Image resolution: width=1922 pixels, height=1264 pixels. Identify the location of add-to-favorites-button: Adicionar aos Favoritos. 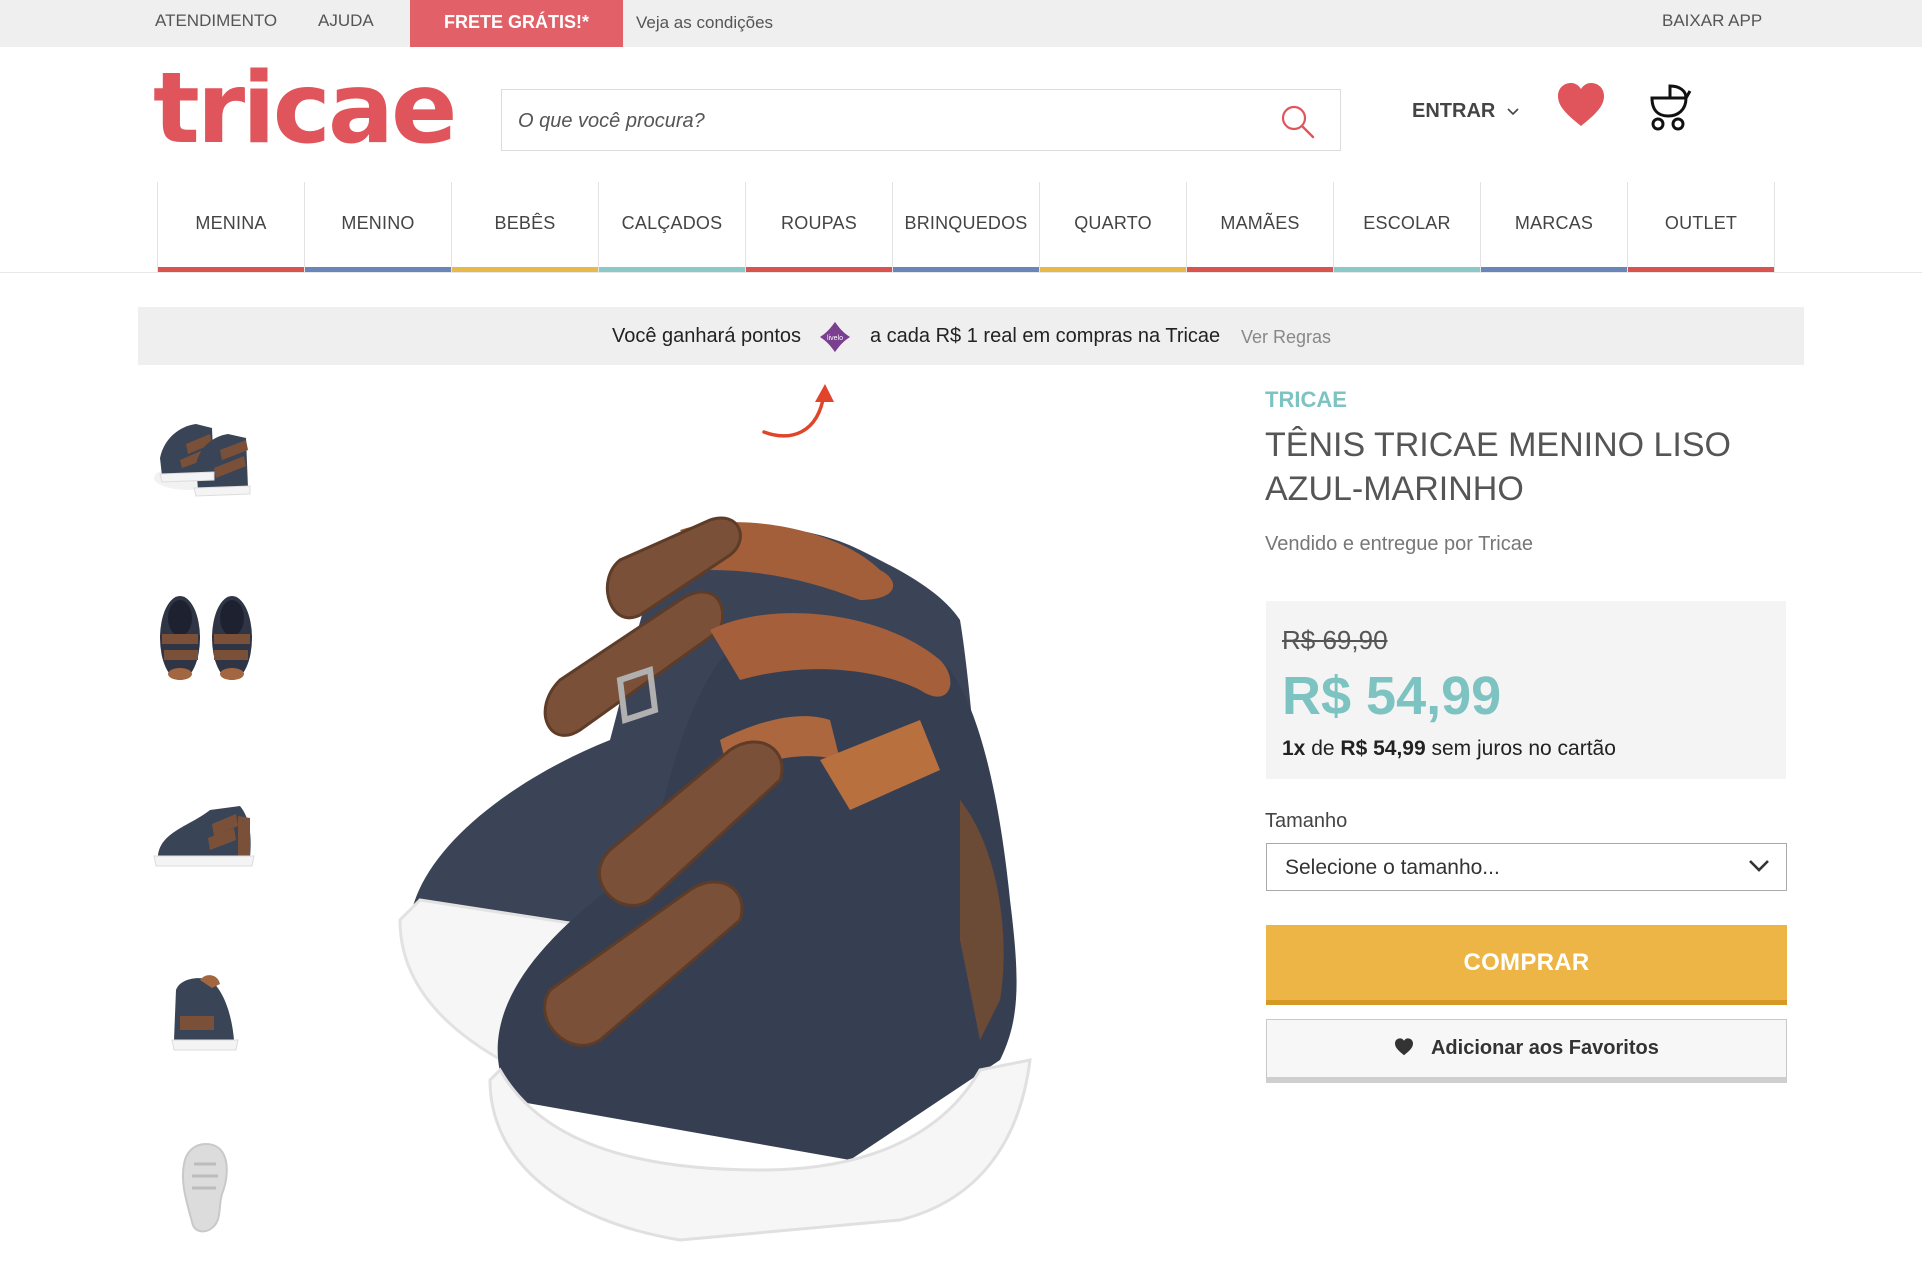
(1526, 1051).